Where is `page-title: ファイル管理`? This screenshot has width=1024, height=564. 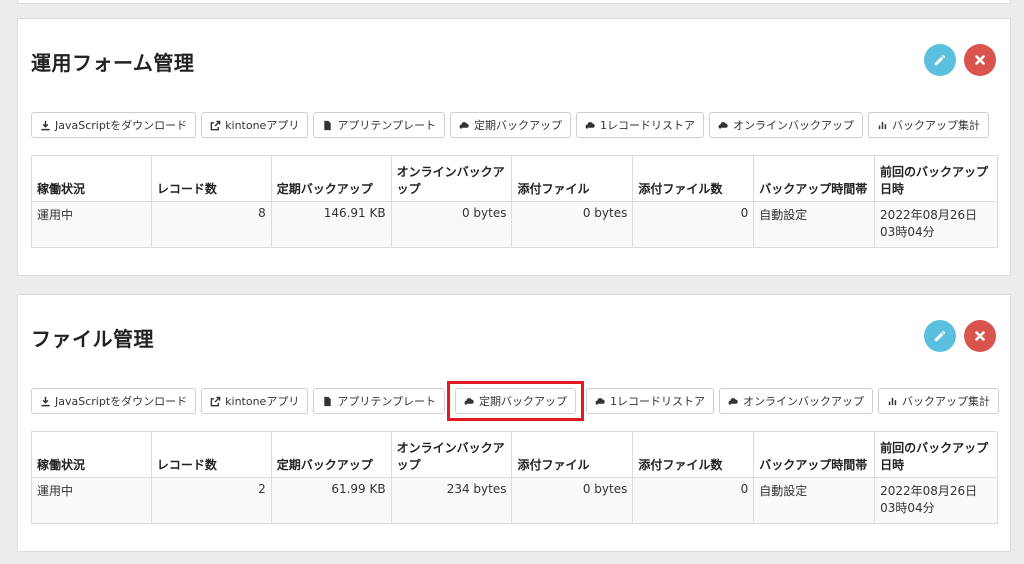
page-title: ファイル管理 is located at coordinates (92, 339).